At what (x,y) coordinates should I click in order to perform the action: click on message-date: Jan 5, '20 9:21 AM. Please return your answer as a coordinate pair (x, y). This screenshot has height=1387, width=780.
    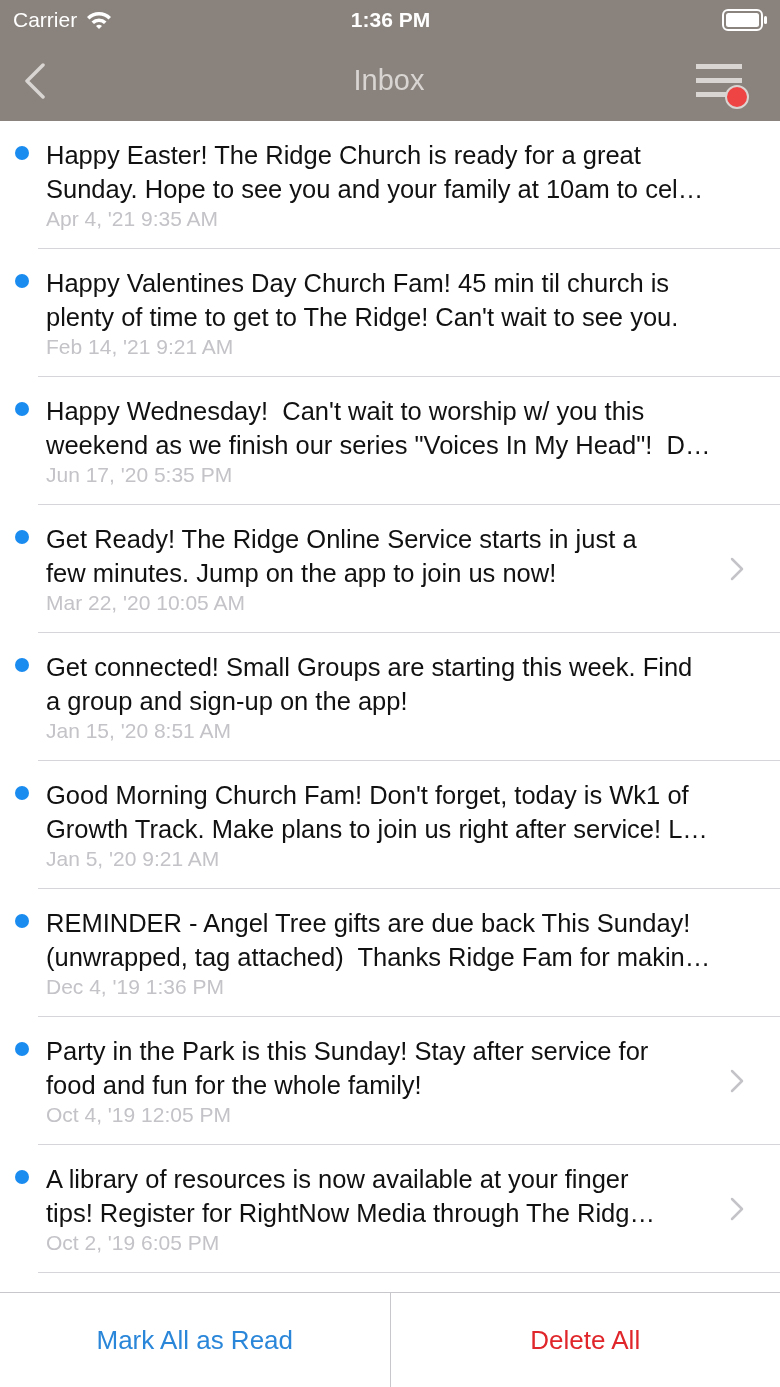
    Looking at the image, I should click on (133, 859).